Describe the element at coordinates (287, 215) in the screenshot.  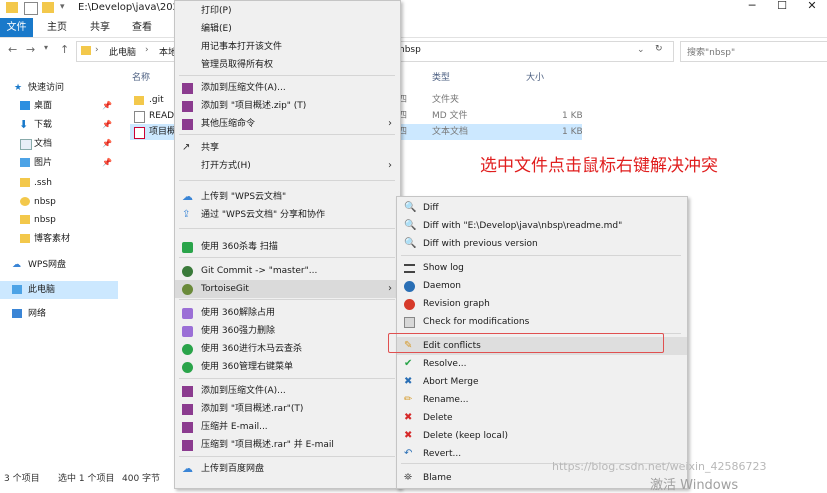
I see `menu-item-share-wps: ⇪ 通过 "WPS云文档" 分享和协作` at that location.